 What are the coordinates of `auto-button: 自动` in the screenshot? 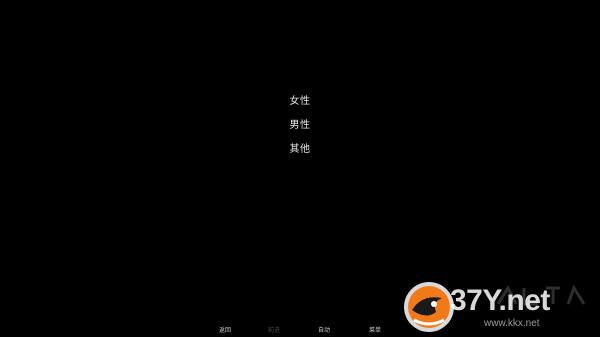 It's located at (324, 331).